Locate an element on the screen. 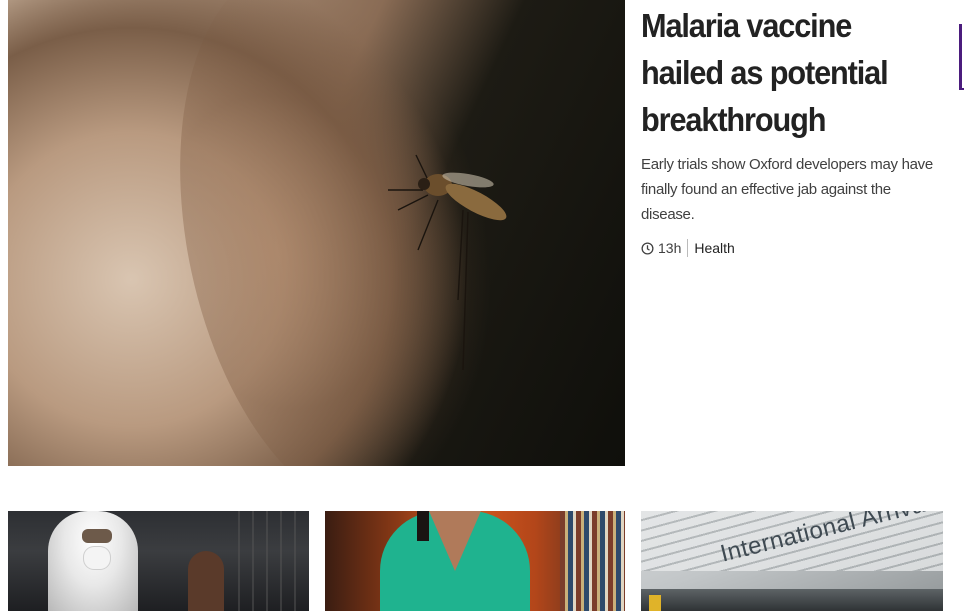 This screenshot has height=611, width=964. story-card-image-3: International Arrivals is located at coordinates (792, 561).